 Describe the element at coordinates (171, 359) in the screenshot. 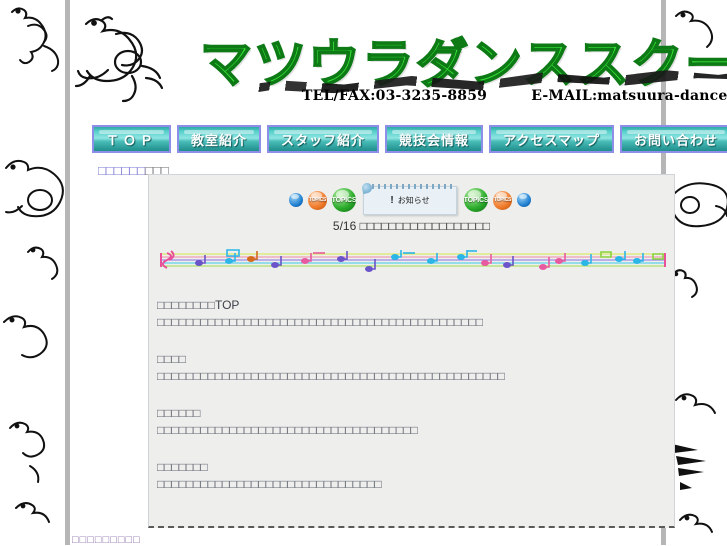

I see `content-block-2-heading: □□□□` at that location.